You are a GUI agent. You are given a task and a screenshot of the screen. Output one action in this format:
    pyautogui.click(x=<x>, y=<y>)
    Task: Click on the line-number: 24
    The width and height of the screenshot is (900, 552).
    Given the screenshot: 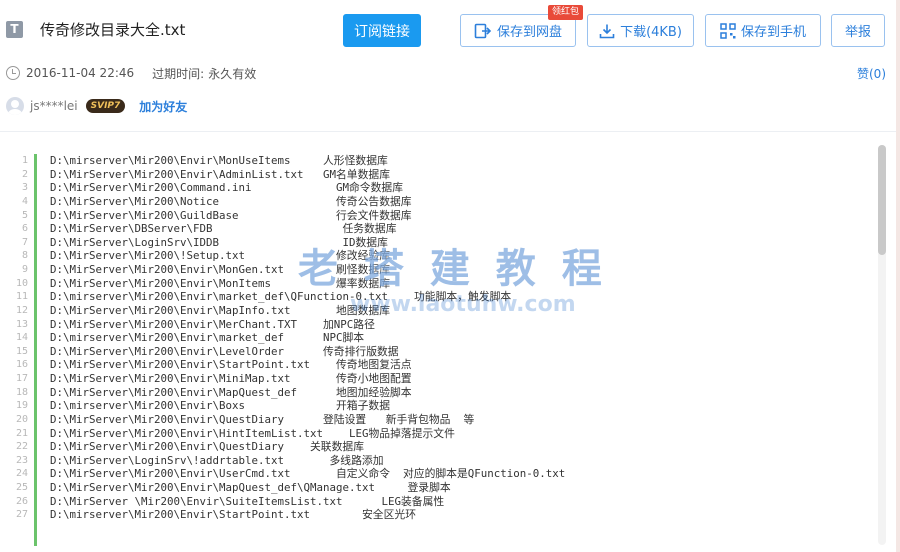 What is the action you would take?
    pyautogui.click(x=21, y=474)
    